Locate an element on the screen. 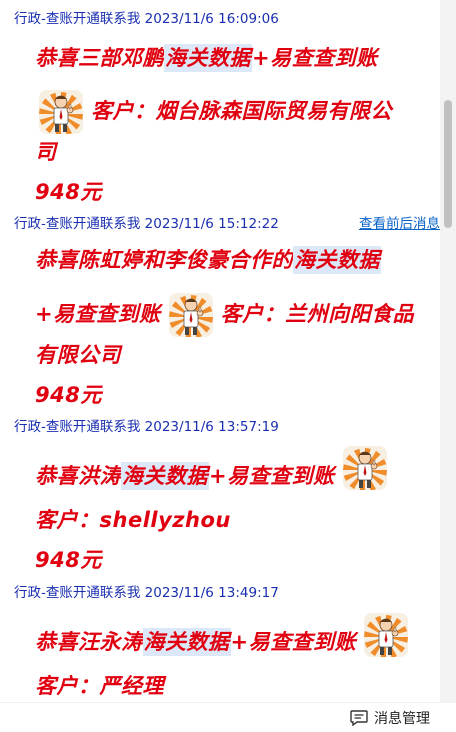 This screenshot has height=732, width=456. message-manage-button: 消息管理 is located at coordinates (390, 718).